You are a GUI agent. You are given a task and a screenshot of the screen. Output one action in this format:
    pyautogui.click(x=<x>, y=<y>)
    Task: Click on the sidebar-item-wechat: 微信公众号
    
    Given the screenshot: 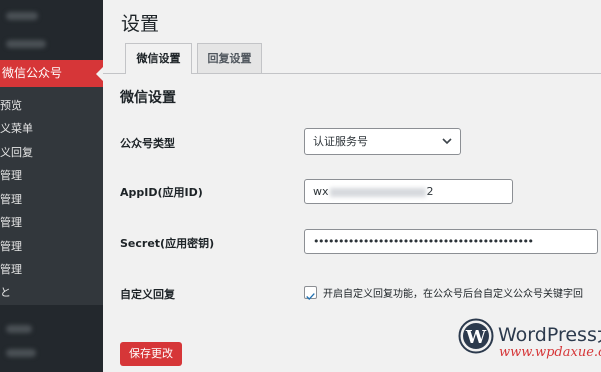 What is the action you would take?
    pyautogui.click(x=51, y=73)
    